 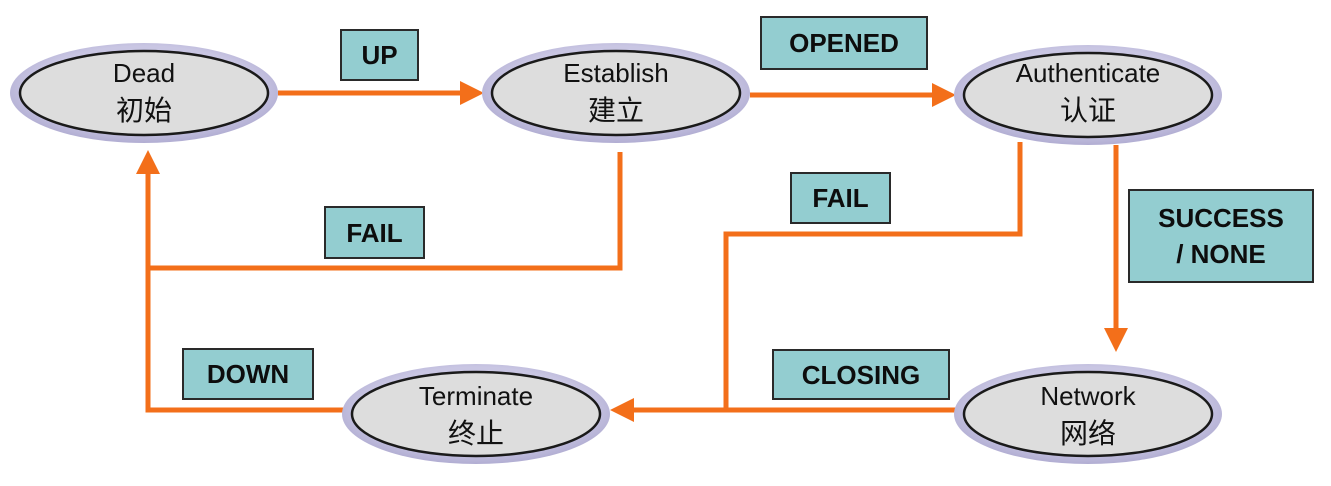 I want to click on state-label-en: Establish, so click(x=616, y=73).